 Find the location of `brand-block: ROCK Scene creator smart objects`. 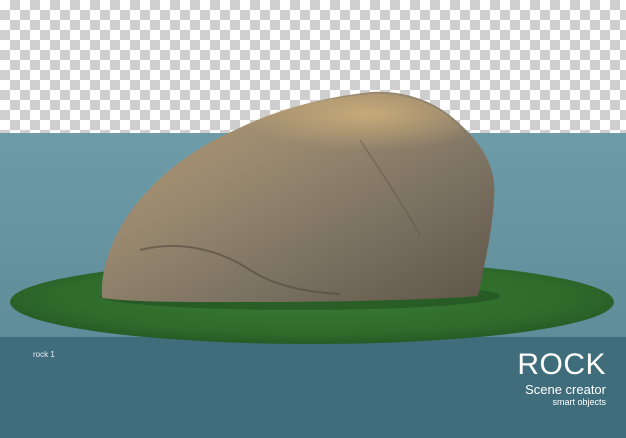

brand-block: ROCK Scene creator smart objects is located at coordinates (561, 378).